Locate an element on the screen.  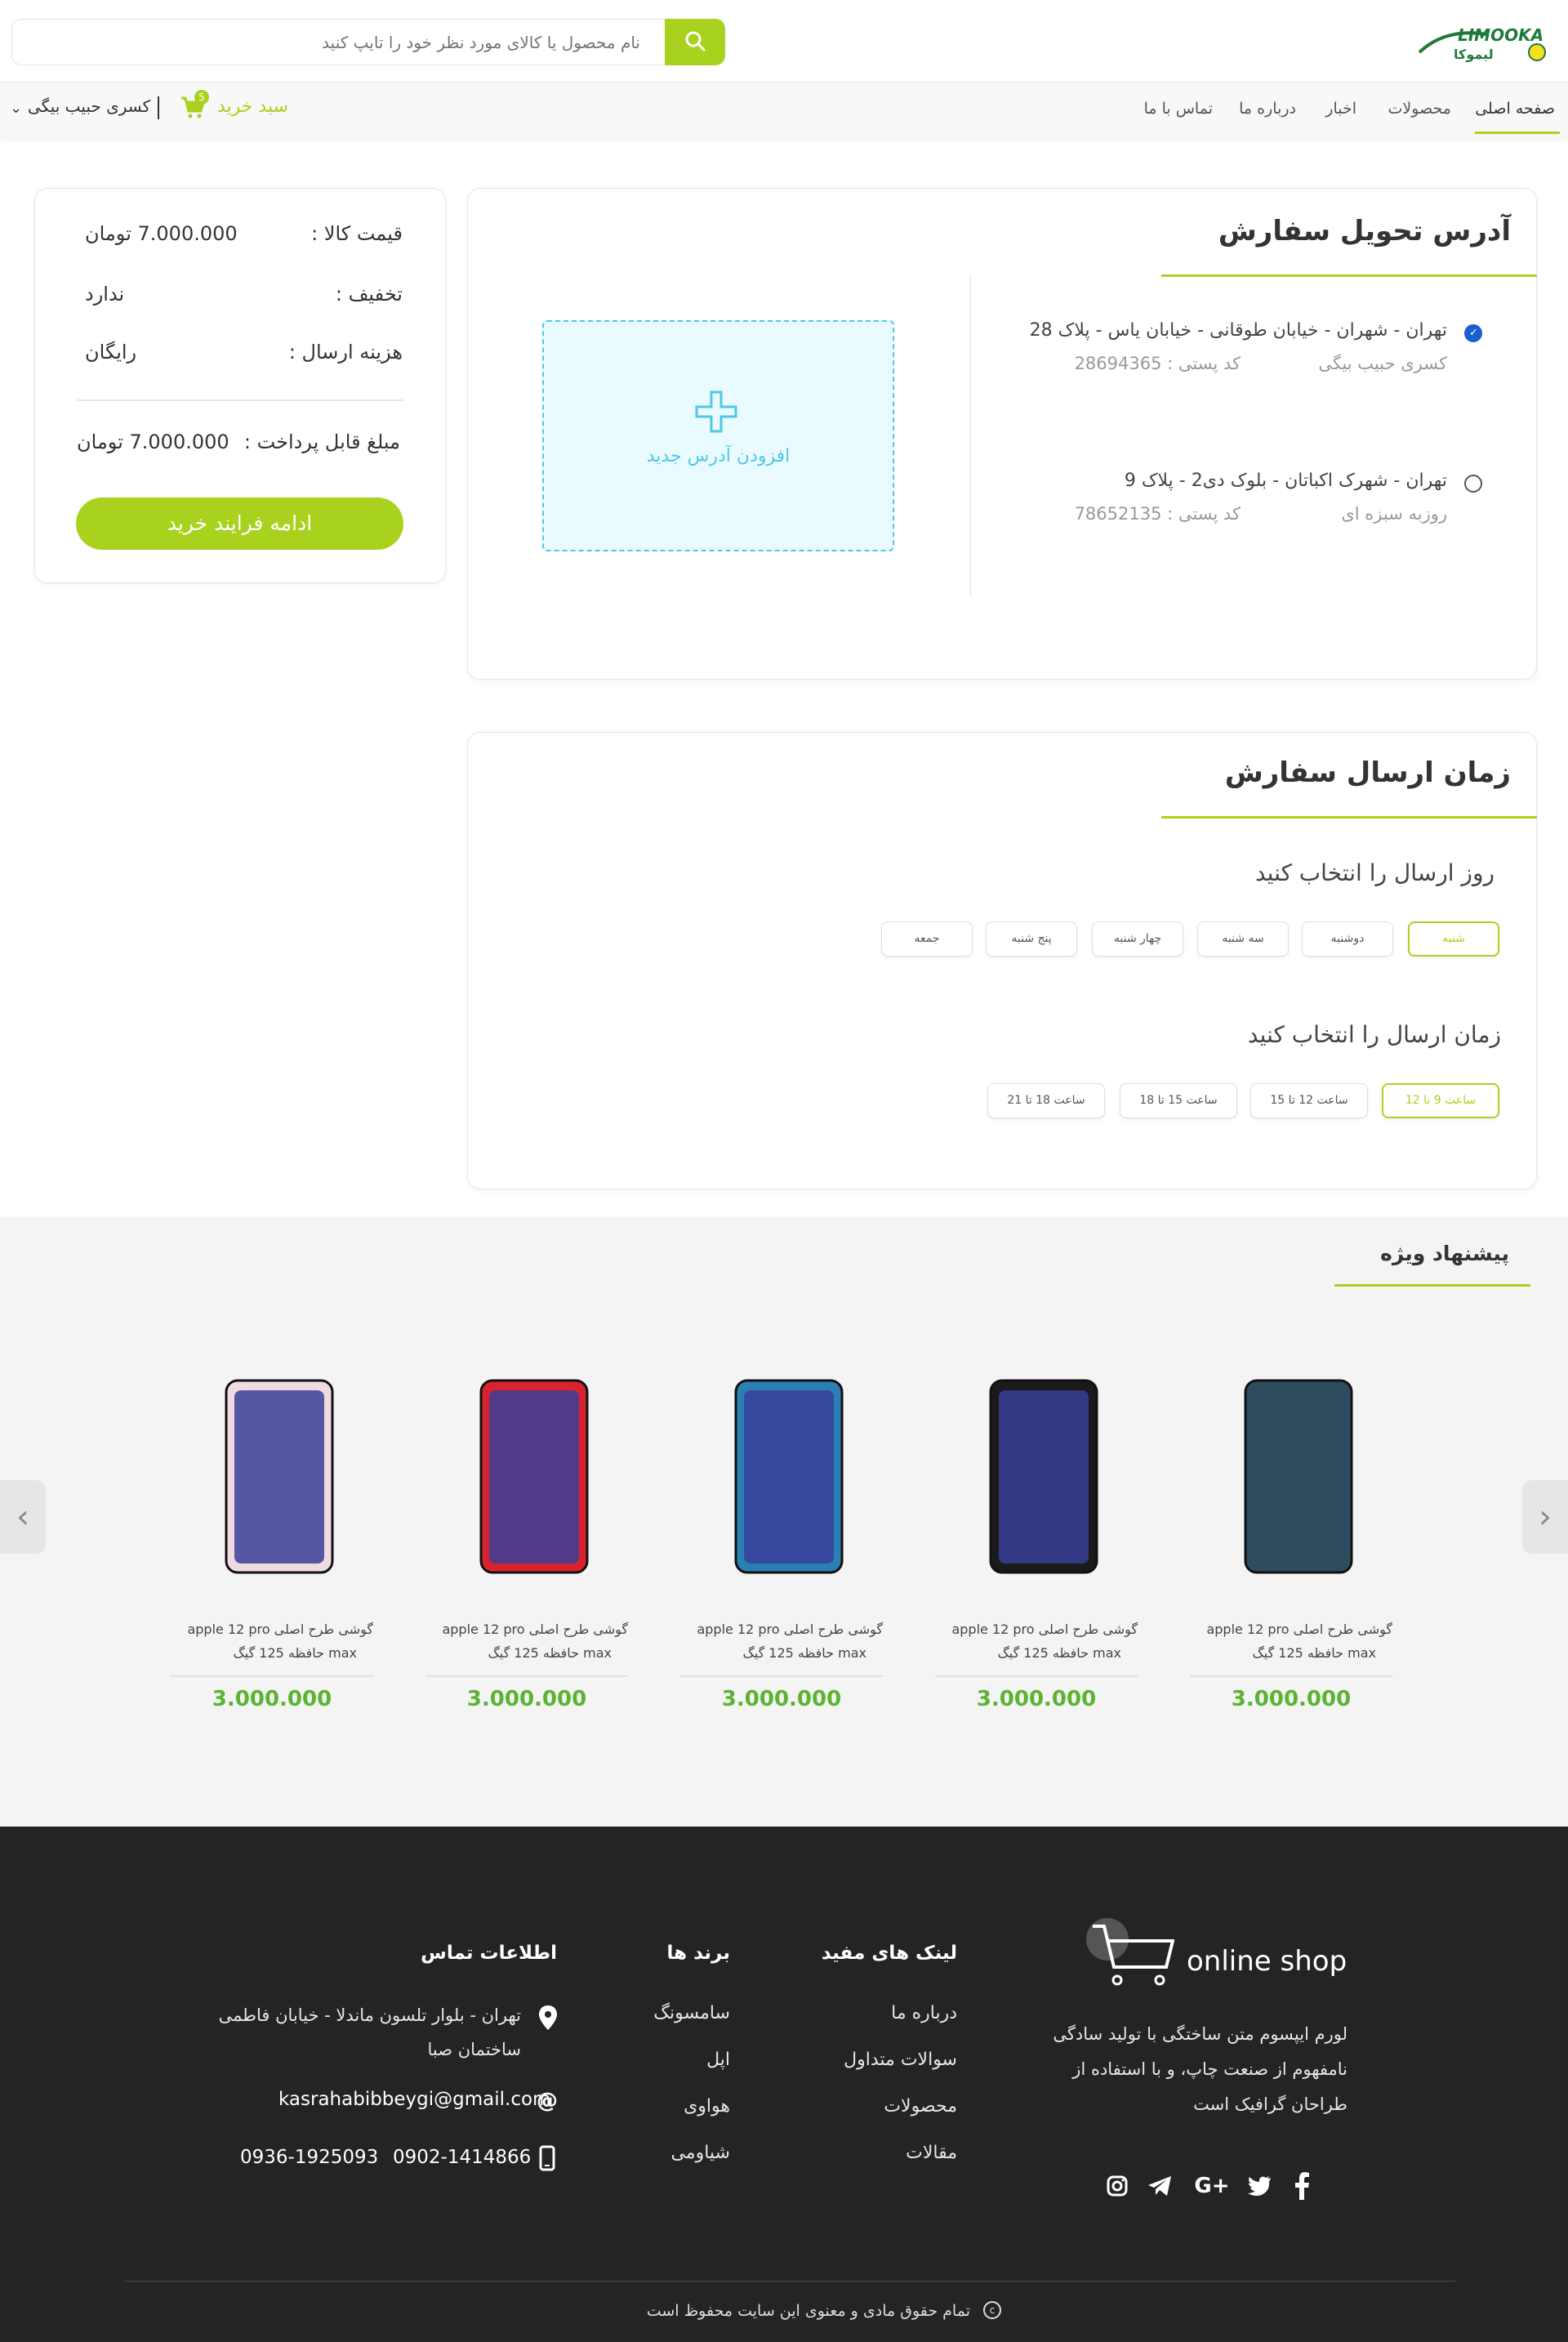
telegram-icon is located at coordinates (1159, 2186).